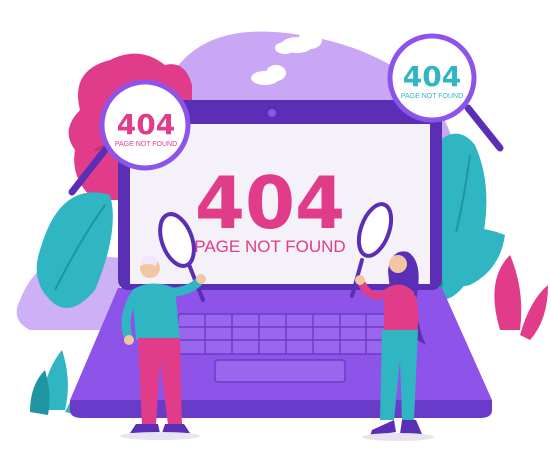 The image size is (551, 453). I want to click on badge-left-message: PAGE NOT FOUND, so click(146, 144).